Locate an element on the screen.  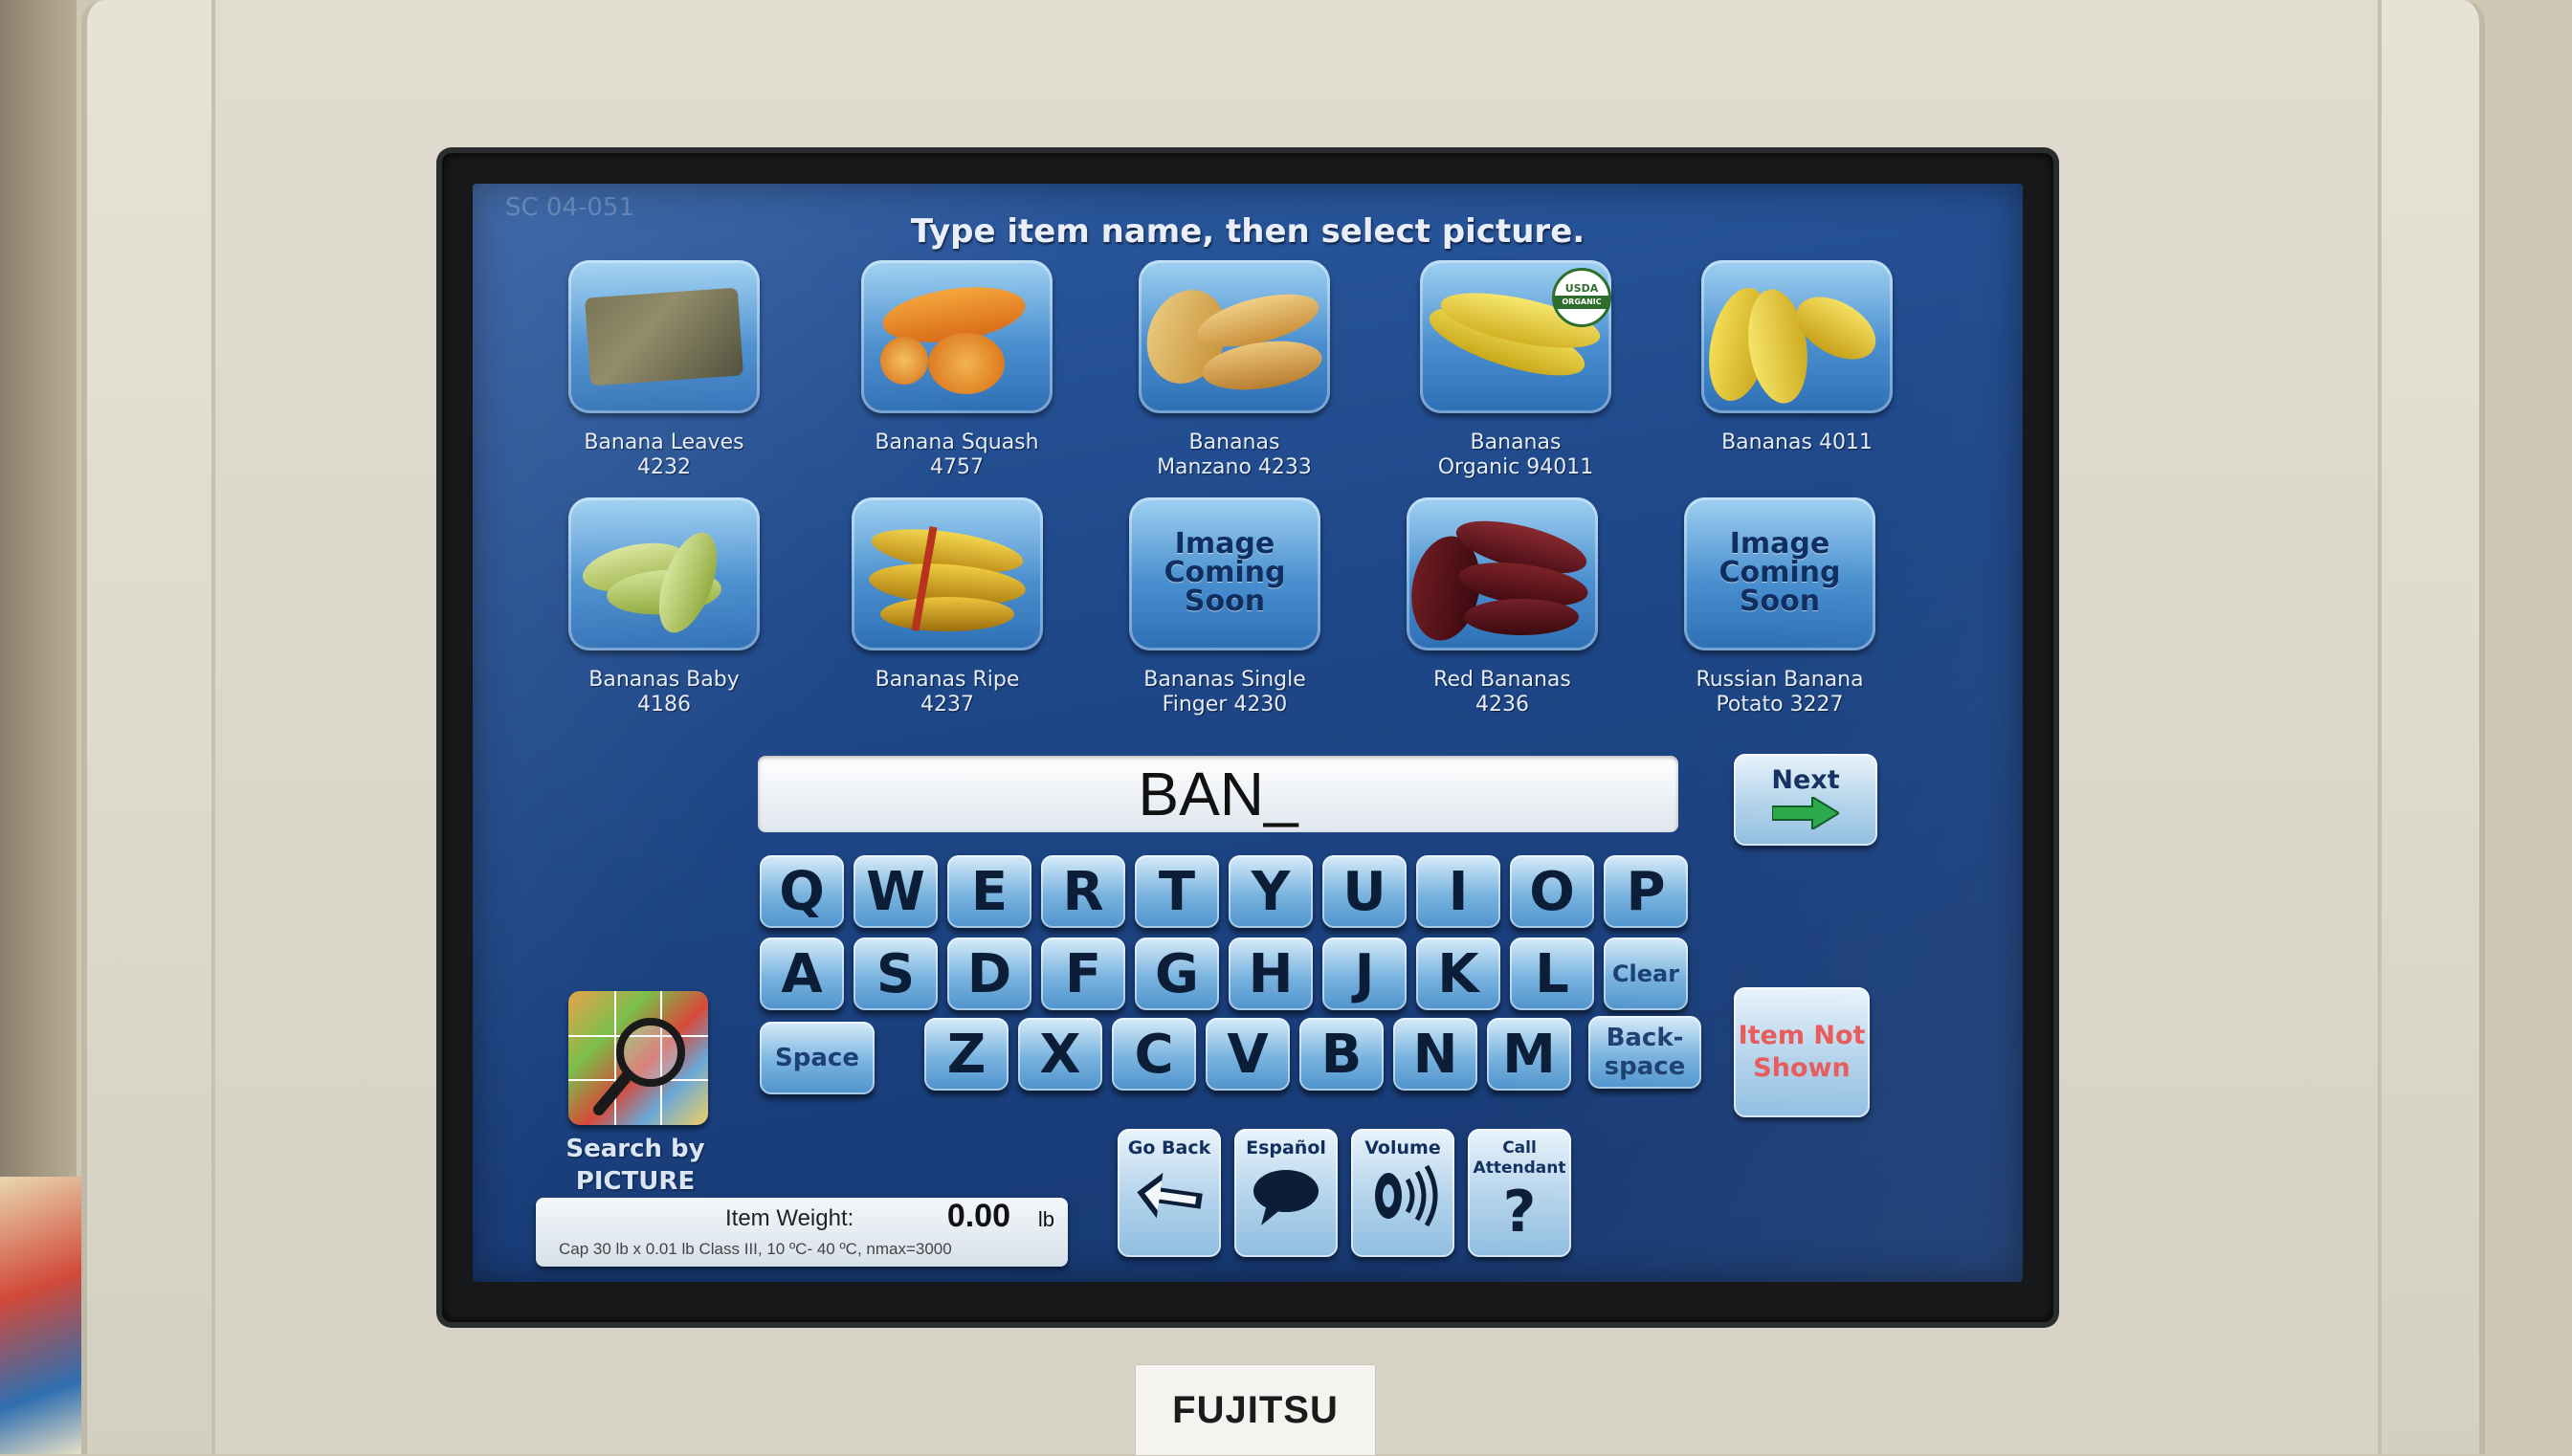
call-attendant-line2: Attendant is located at coordinates (1520, 1168).